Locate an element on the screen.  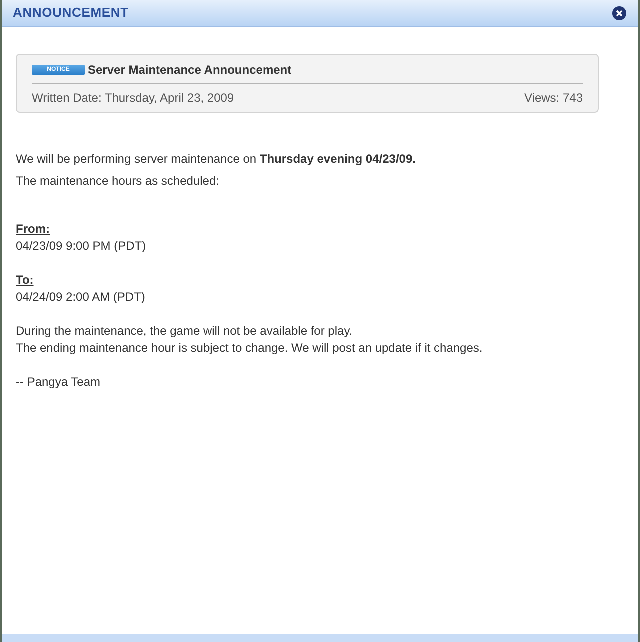
post-title: Server Maintenance Announcement is located at coordinates (190, 70).